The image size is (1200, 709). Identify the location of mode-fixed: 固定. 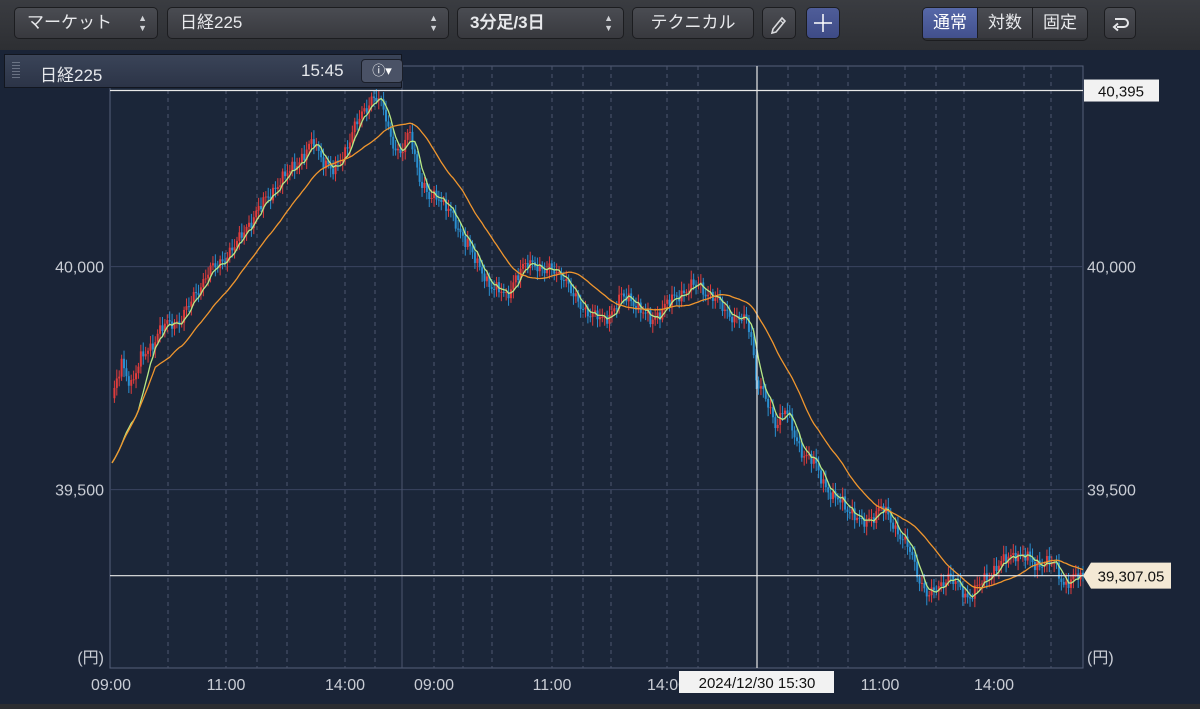
(1060, 23).